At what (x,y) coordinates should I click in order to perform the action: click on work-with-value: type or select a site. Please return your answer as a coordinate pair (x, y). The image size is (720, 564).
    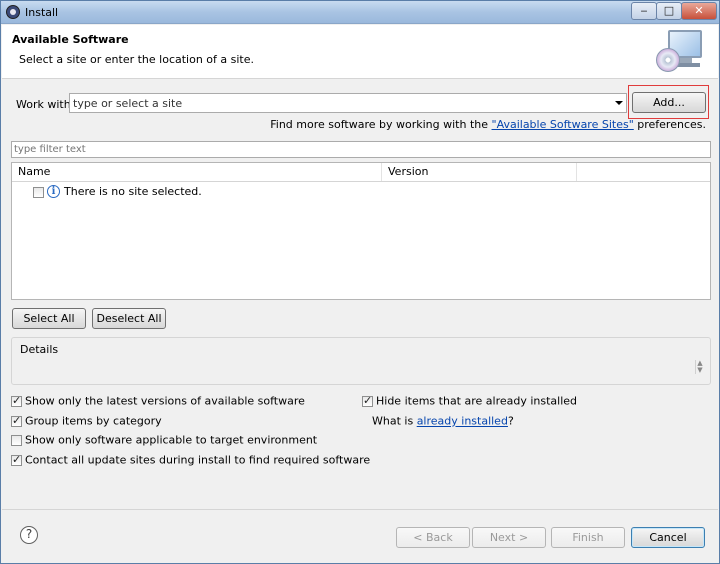
    Looking at the image, I should click on (128, 103).